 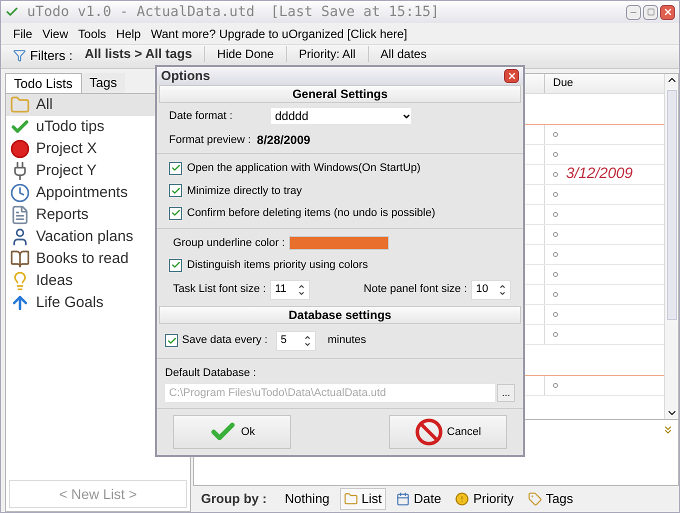 What do you see at coordinates (307, 499) in the screenshot?
I see `group-by-option: Nothing` at bounding box center [307, 499].